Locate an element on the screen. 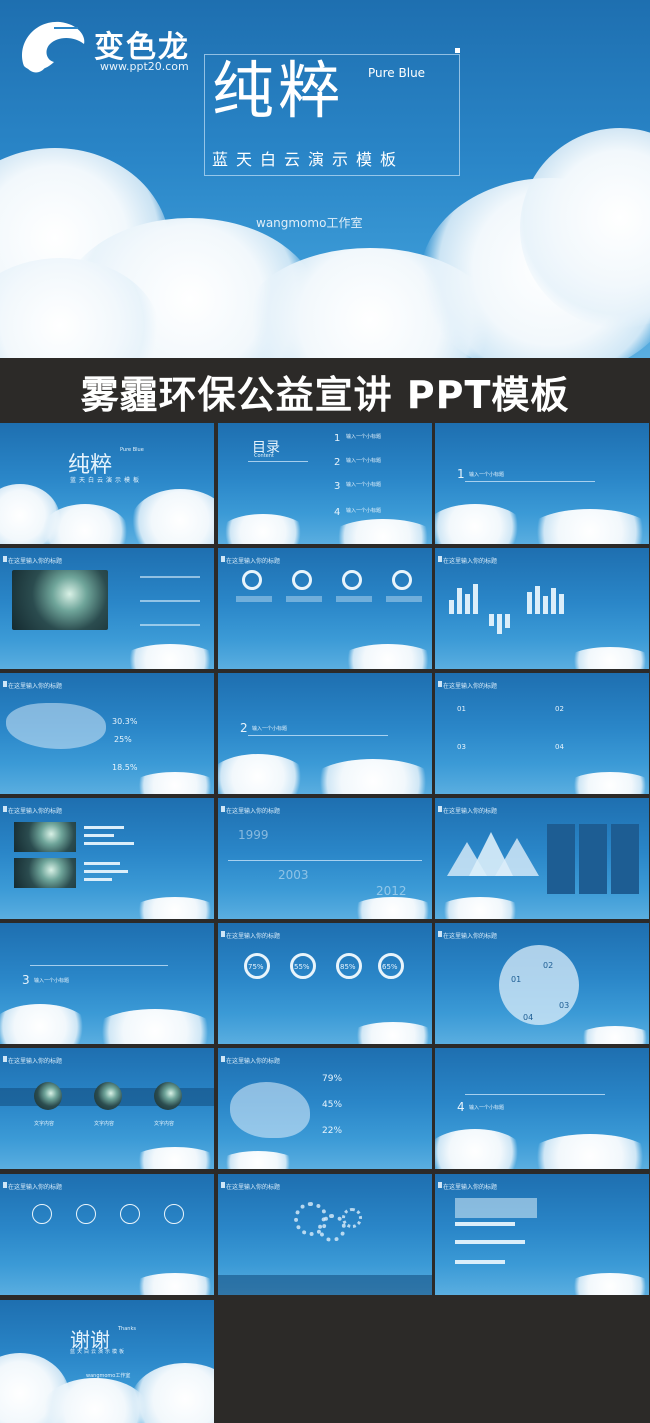  slide-thumb-three-photos: 在这里输入你的标题 文字内容 文字内容 文字内容 is located at coordinates (107, 1108).